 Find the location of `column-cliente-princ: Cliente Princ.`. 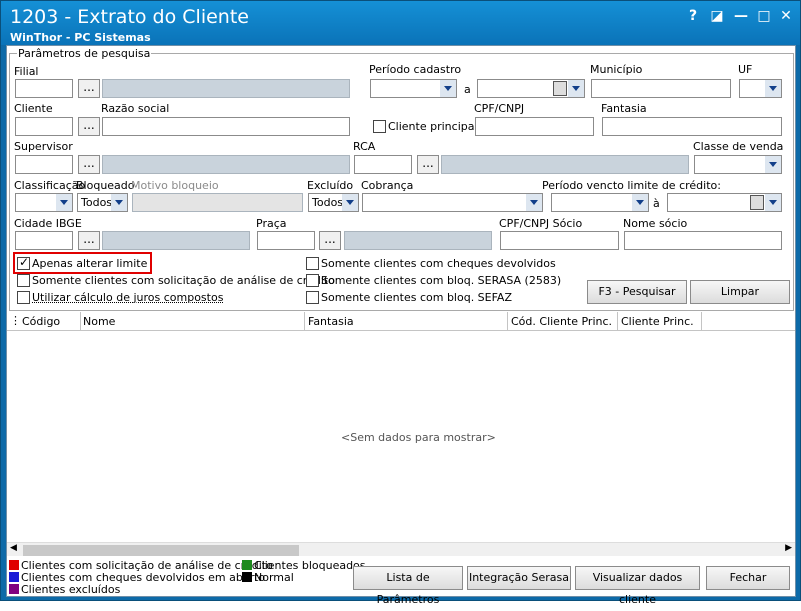

column-cliente-princ: Cliente Princ. is located at coordinates (657, 321).